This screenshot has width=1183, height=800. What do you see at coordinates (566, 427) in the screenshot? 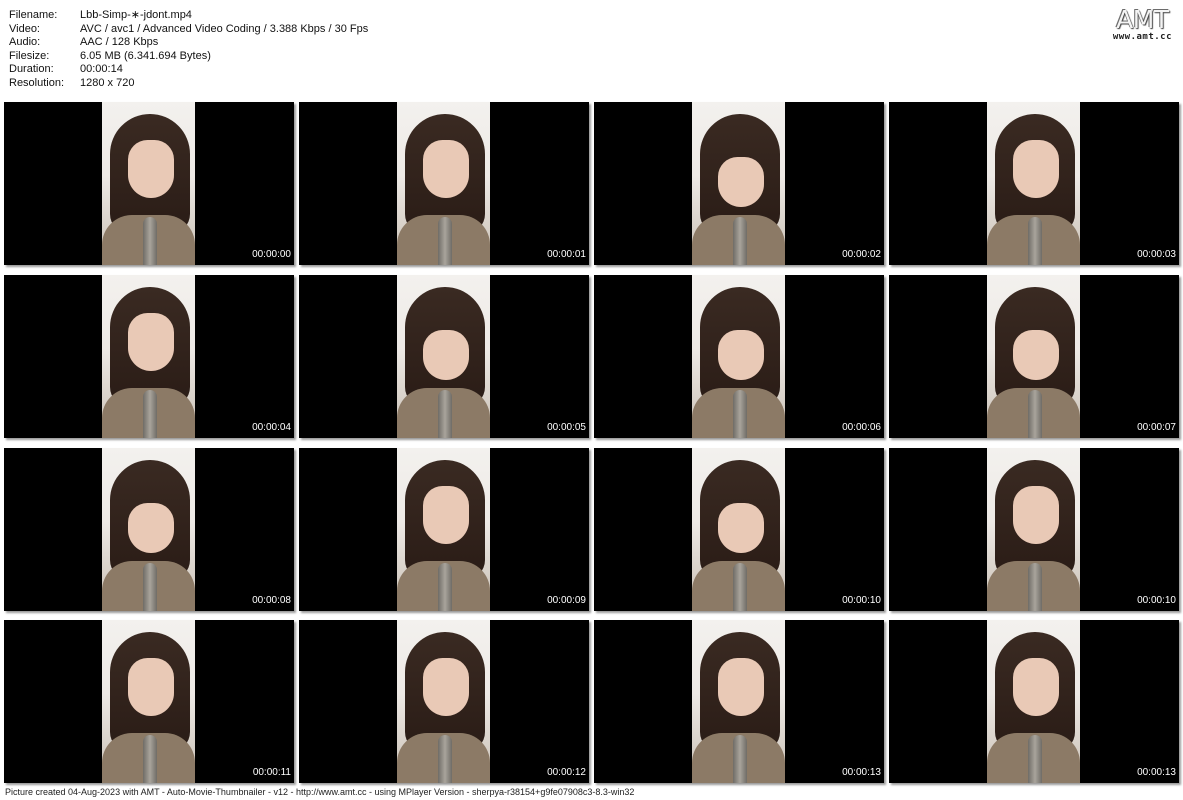
I see `thumbnail-timestamp: 00:00:05` at bounding box center [566, 427].